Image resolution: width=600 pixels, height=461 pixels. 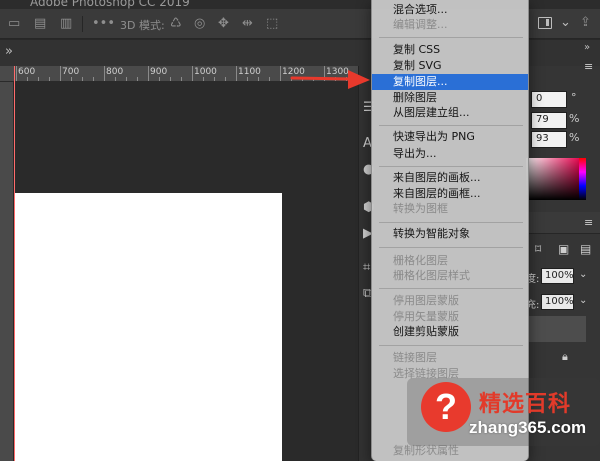 I want to click on menu-item-link-layers: 链接图层, so click(x=450, y=358).